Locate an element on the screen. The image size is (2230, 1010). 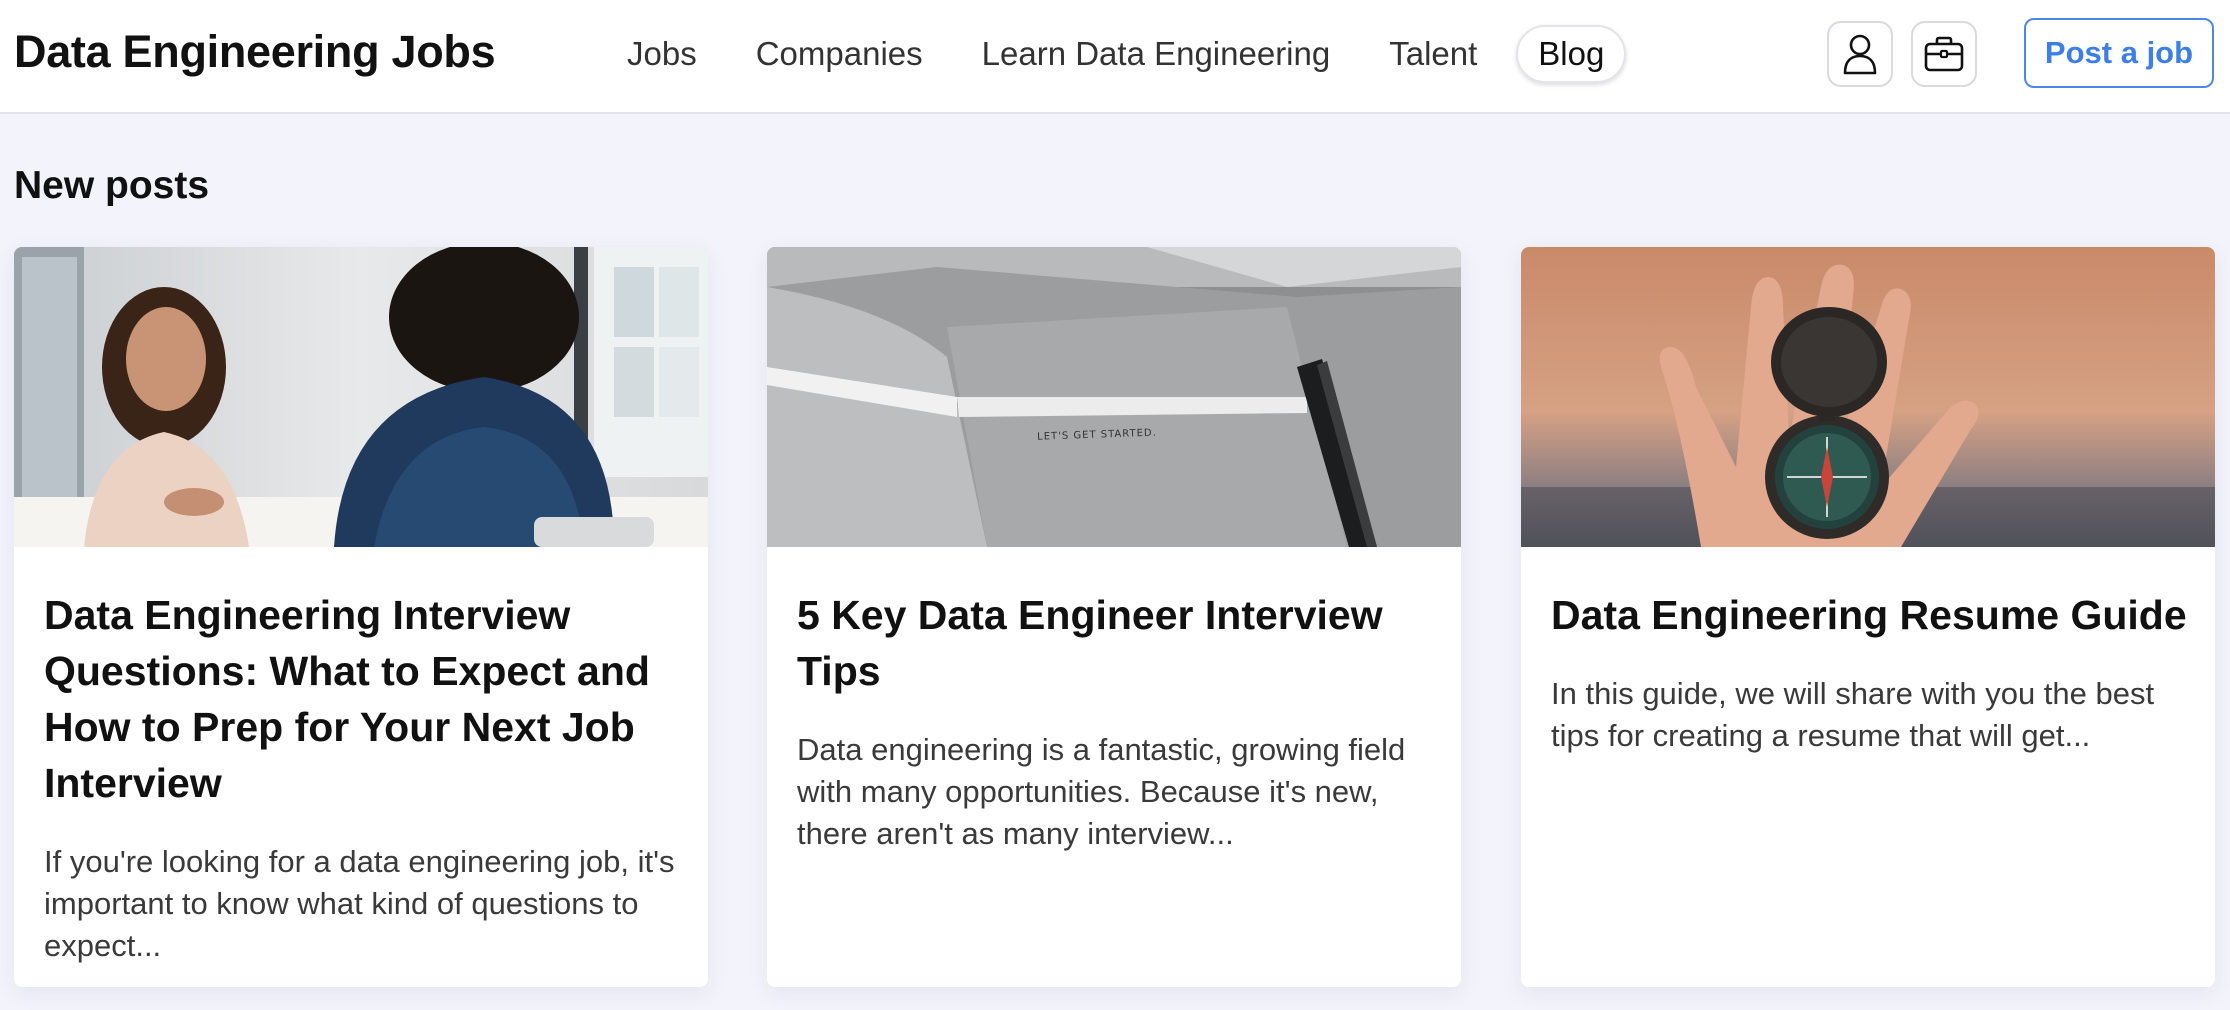
nav-blog: Blog is located at coordinates (1571, 54).